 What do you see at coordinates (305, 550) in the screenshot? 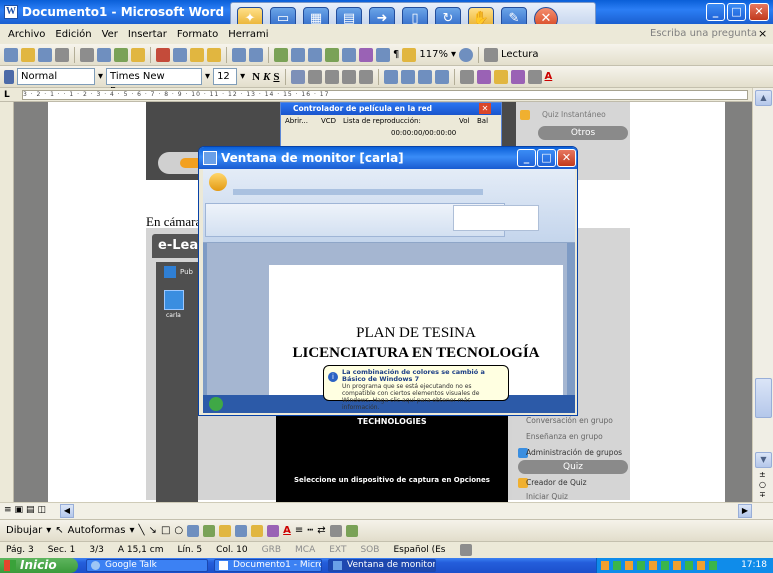
I see `status-mca: MCA` at bounding box center [305, 550].